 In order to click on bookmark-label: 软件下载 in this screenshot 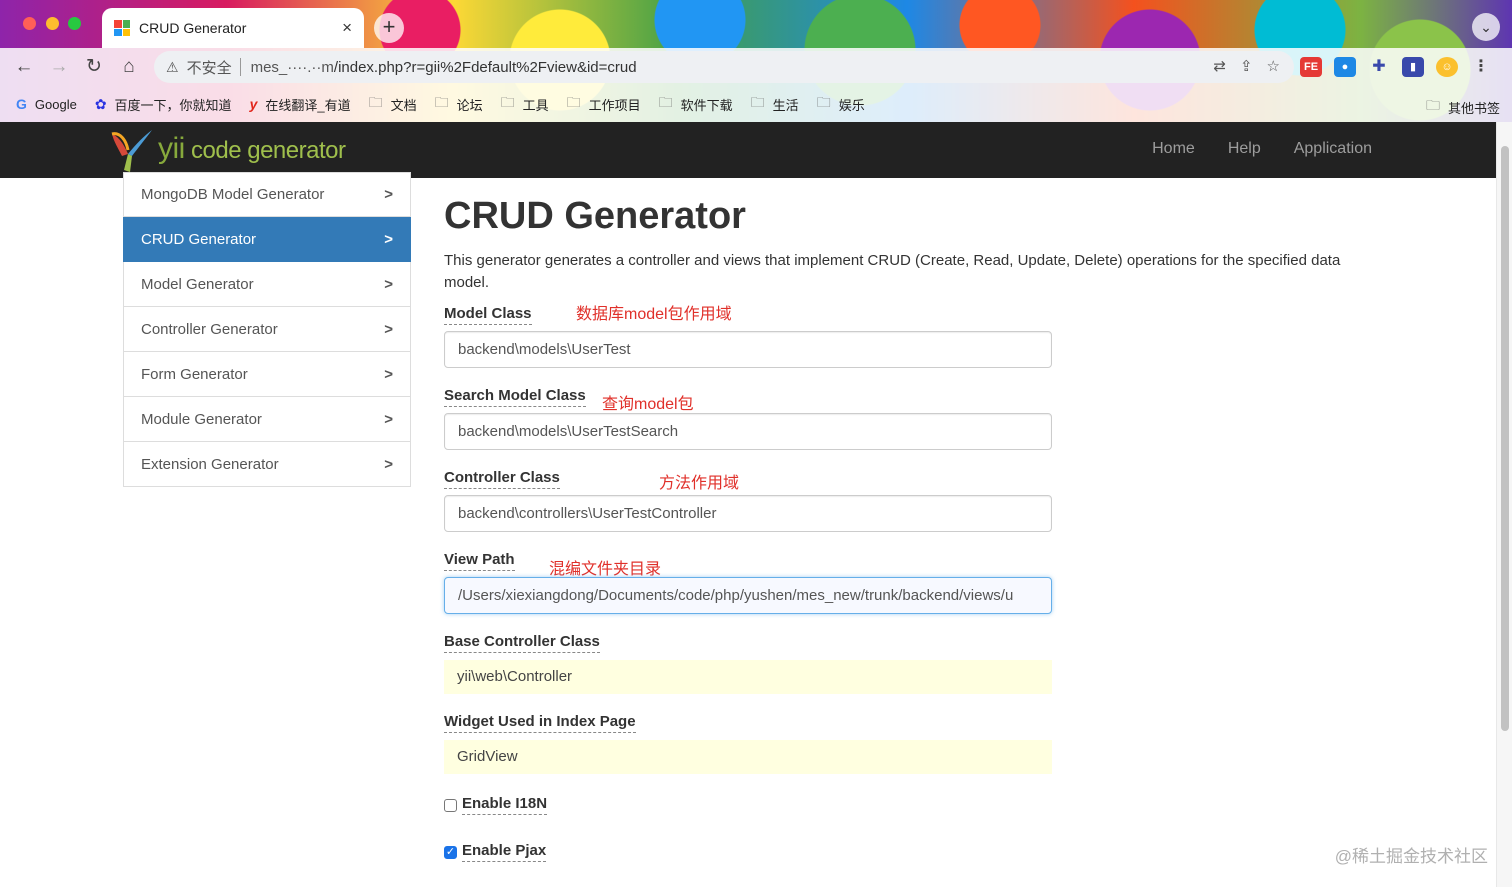, I will do `click(706, 105)`.